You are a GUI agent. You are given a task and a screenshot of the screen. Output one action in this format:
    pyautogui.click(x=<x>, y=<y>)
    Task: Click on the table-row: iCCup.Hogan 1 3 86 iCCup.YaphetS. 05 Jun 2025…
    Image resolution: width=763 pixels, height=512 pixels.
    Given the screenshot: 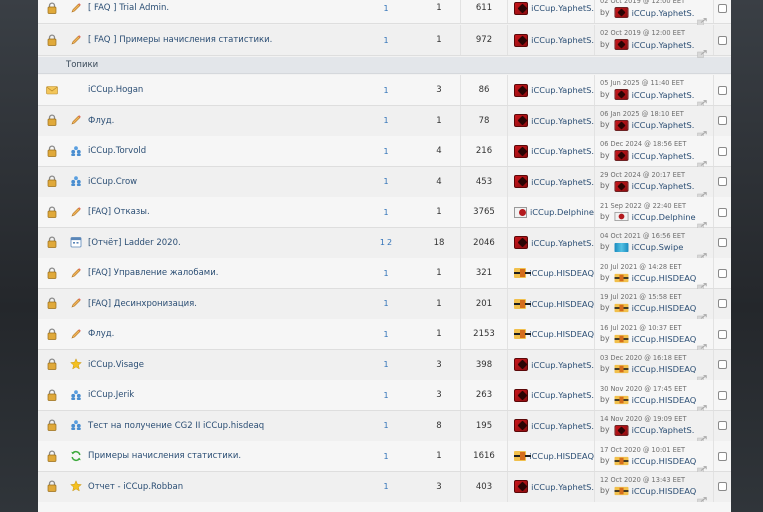 What is the action you would take?
    pyautogui.click(x=384, y=91)
    